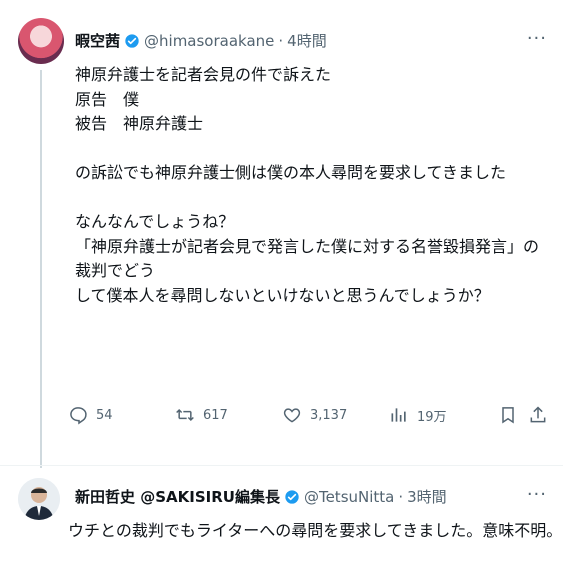 The image size is (563, 563). I want to click on like-button: 3,137, so click(314, 415).